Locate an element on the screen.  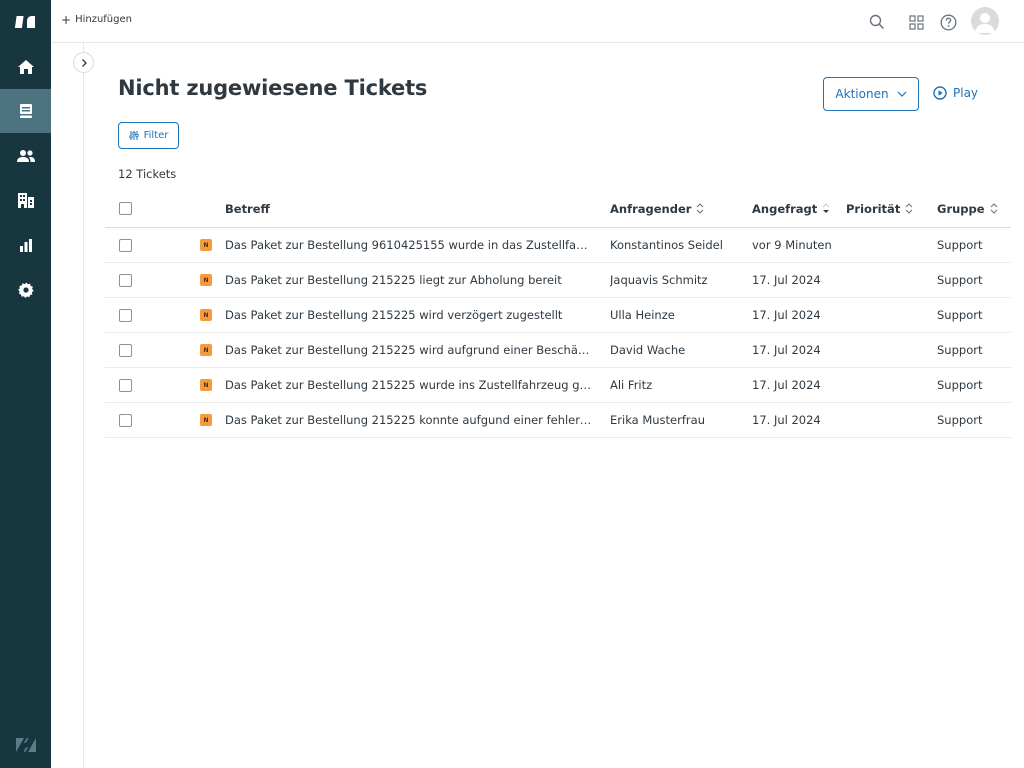
add-button: + Hinzufügen is located at coordinates (96, 19).